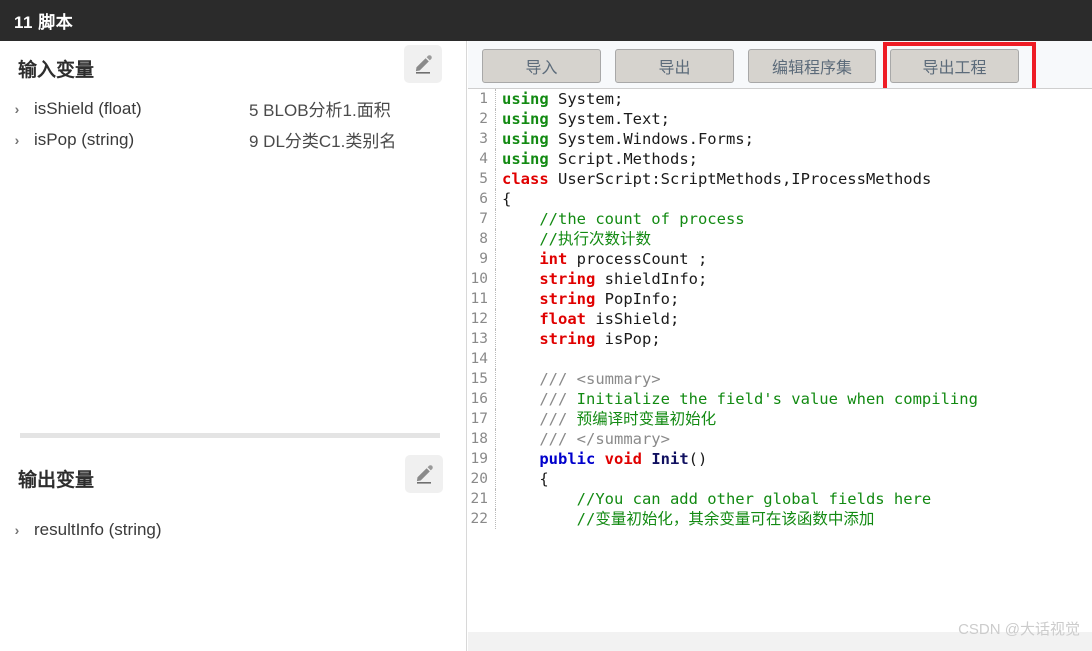  I want to click on line-number: 2, so click(482, 119).